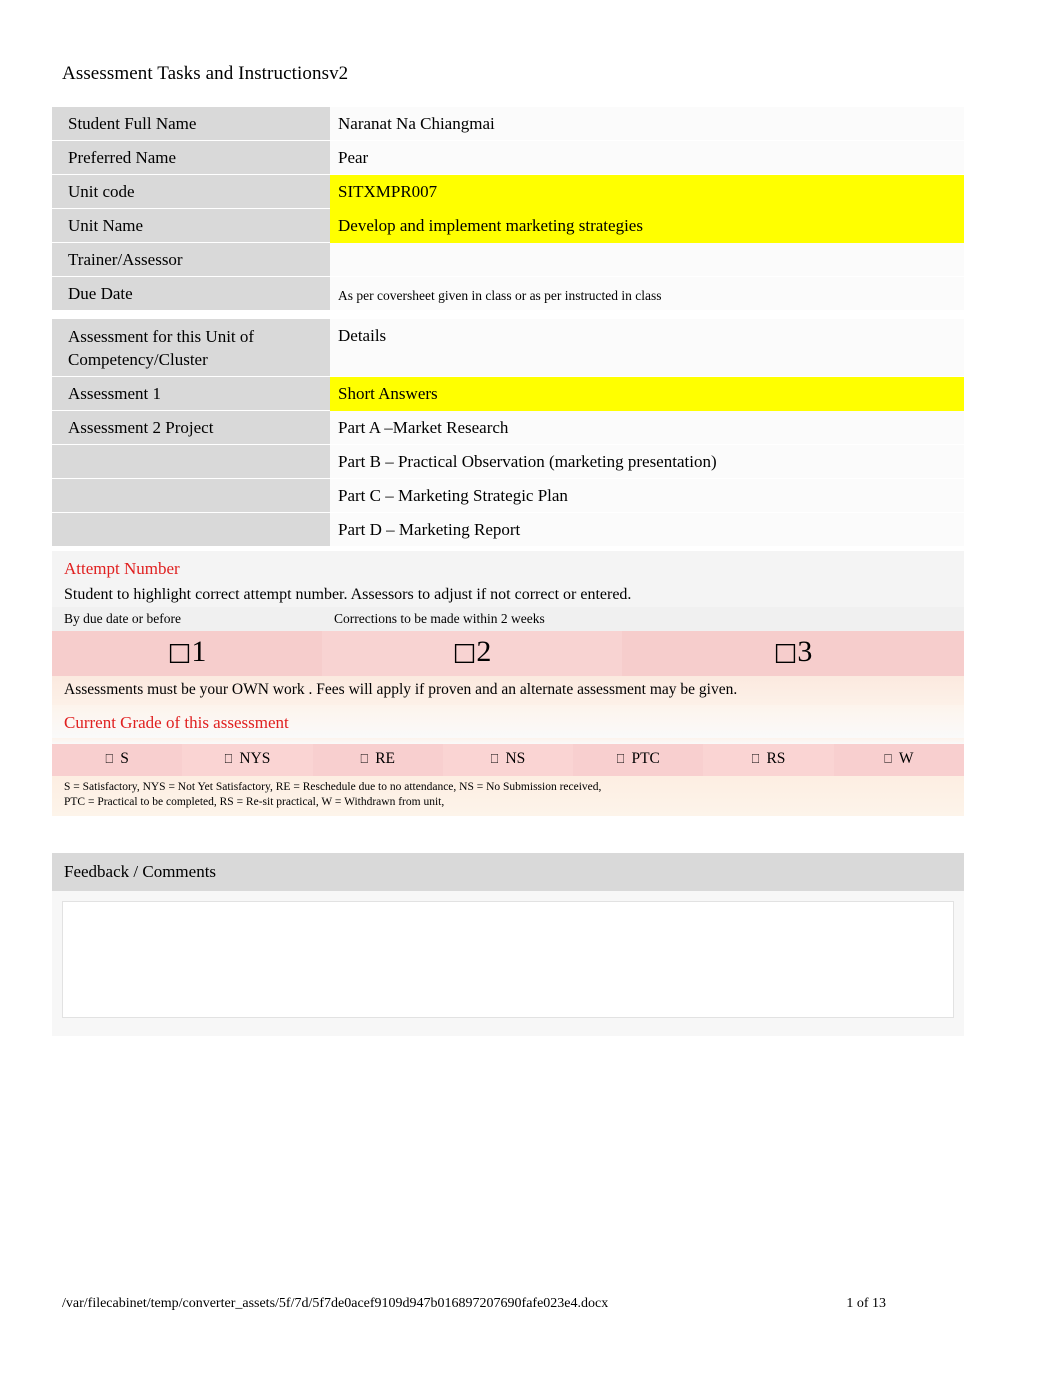 This screenshot has width=1062, height=1377. I want to click on grade-option-label: NS, so click(515, 758).